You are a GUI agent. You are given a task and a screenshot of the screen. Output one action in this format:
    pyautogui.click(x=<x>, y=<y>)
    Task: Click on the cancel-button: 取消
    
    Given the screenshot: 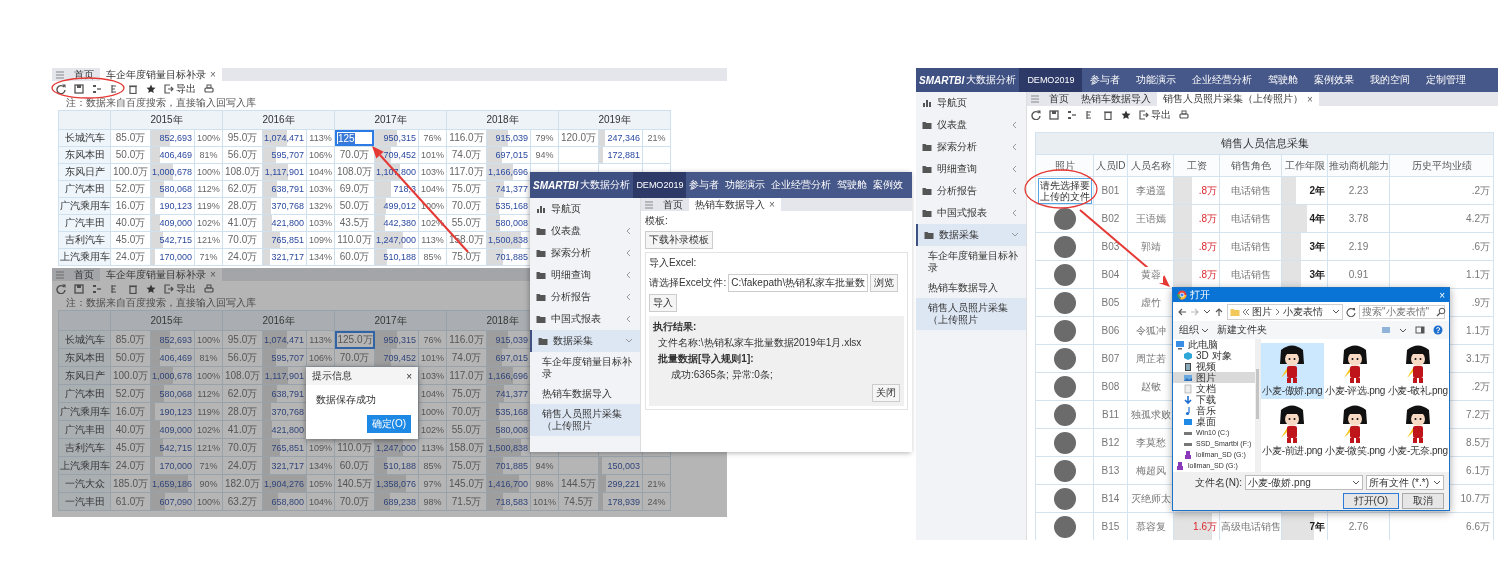 What is the action you would take?
    pyautogui.click(x=1423, y=501)
    